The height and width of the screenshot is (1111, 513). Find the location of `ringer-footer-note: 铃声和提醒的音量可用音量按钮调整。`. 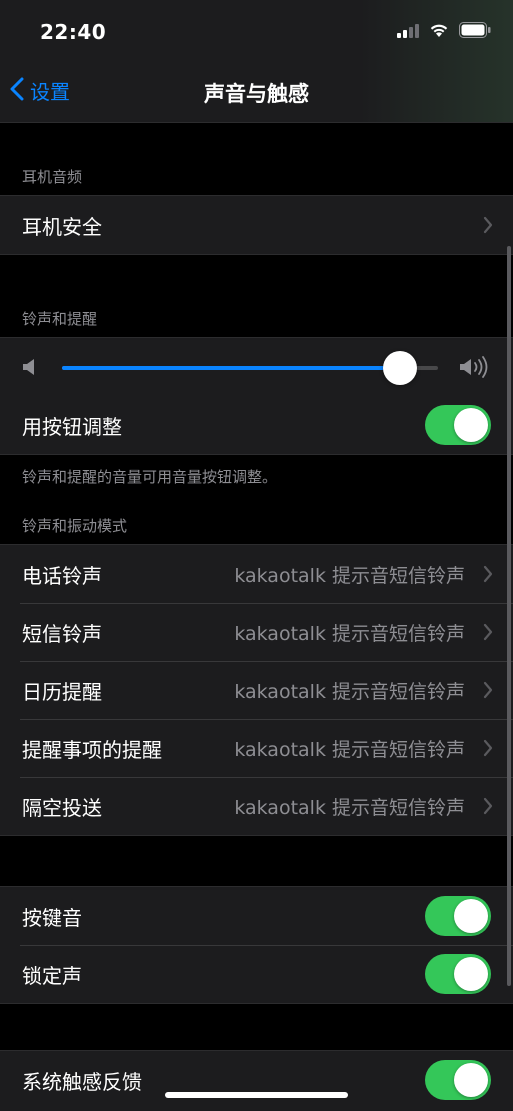

ringer-footer-note: 铃声和提醒的音量可用音量按钮调整。 is located at coordinates (150, 477).